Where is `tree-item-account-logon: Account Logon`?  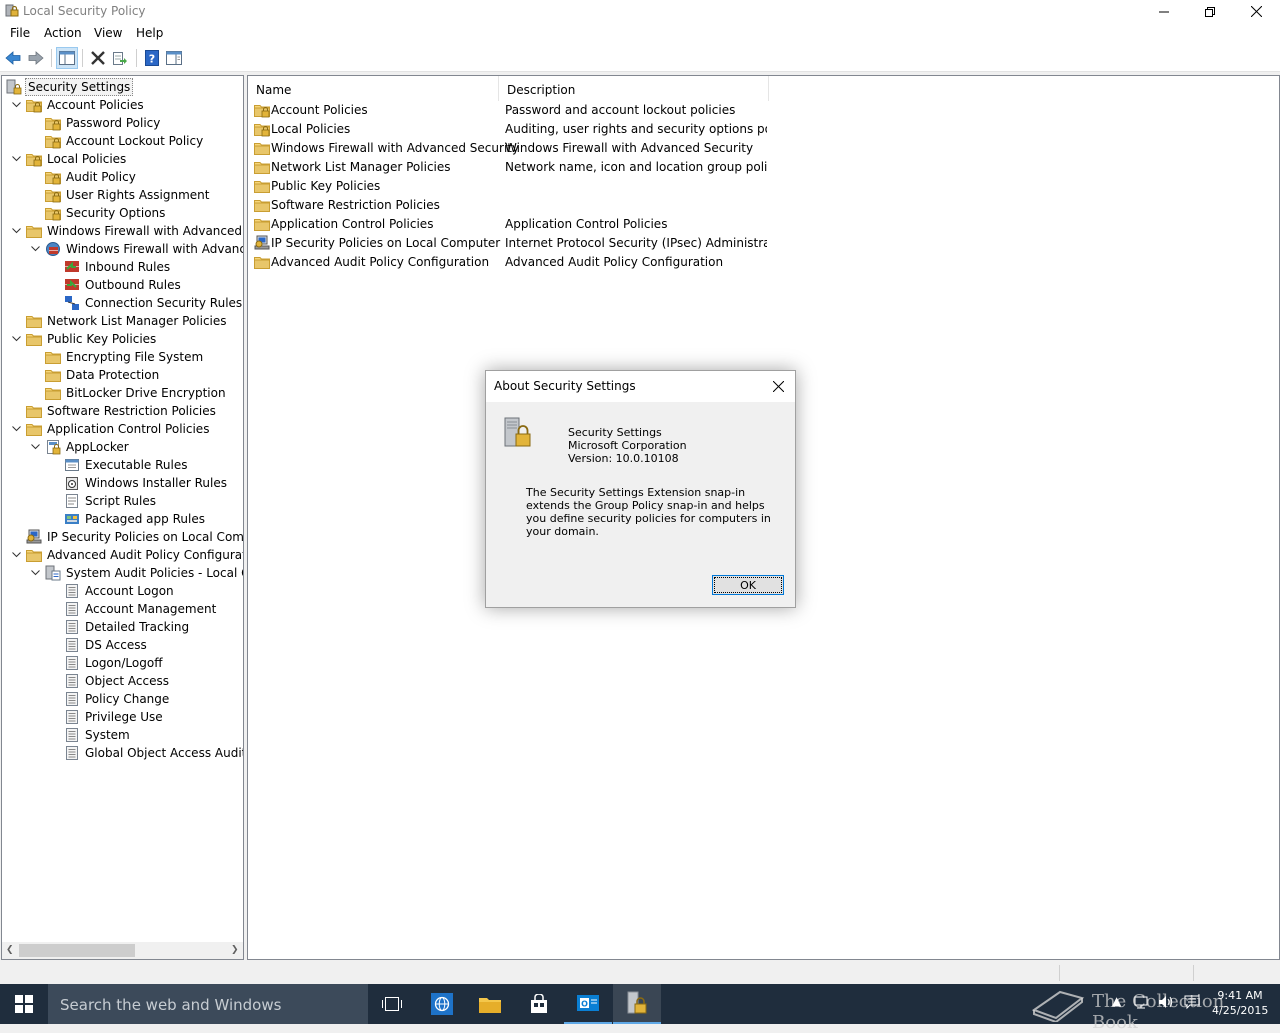
tree-item-account-logon: Account Logon is located at coordinates (112, 591).